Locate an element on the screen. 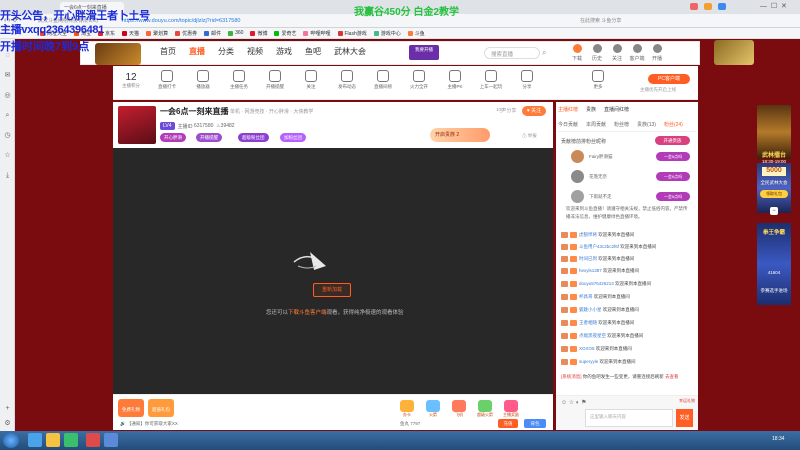 This screenshot has width=800, height=450. noble-banner: 开启贵族 2 is located at coordinates (460, 135).